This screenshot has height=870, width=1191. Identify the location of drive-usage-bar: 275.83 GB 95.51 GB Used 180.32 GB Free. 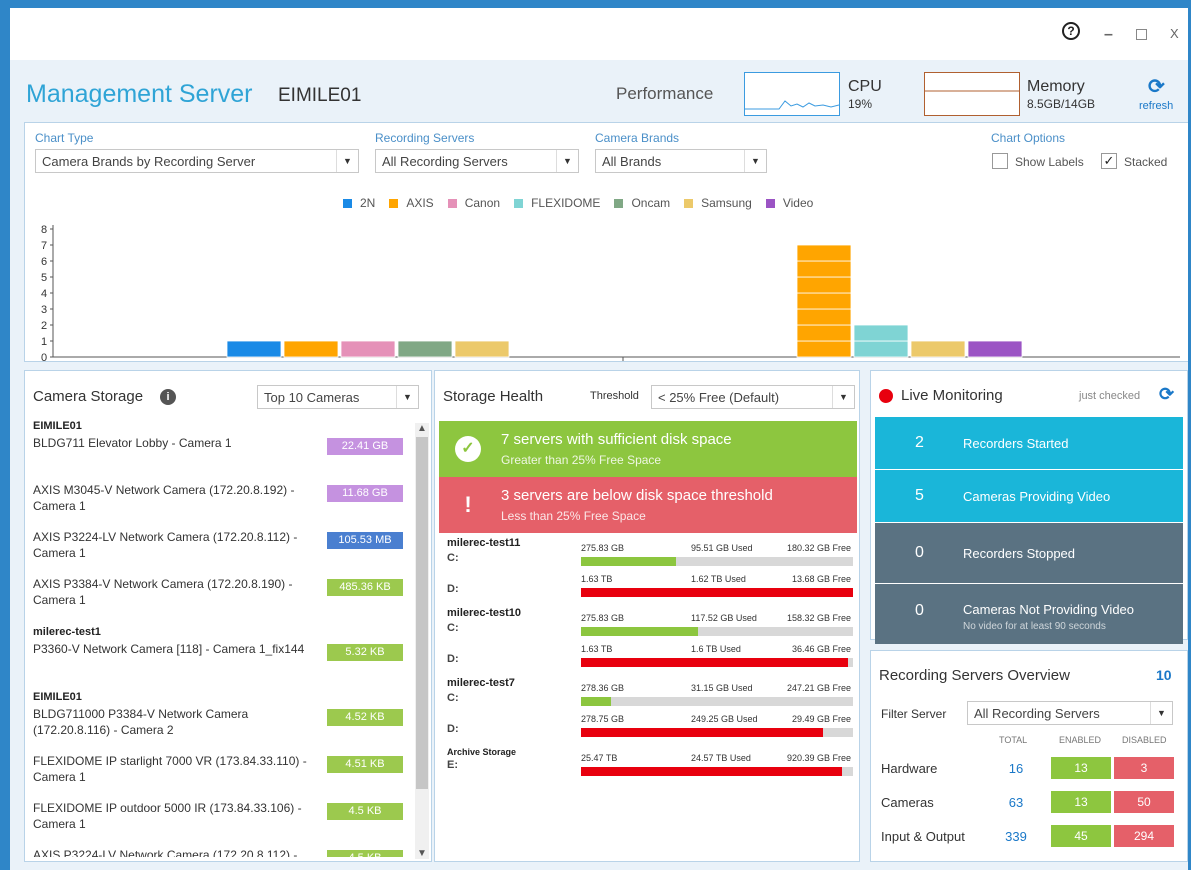
(717, 554).